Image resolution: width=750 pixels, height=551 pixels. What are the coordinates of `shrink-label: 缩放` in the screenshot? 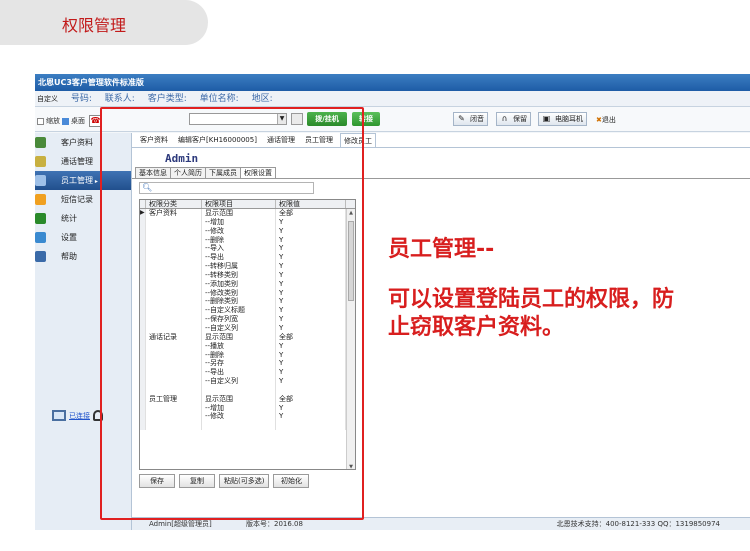 It's located at (53, 121).